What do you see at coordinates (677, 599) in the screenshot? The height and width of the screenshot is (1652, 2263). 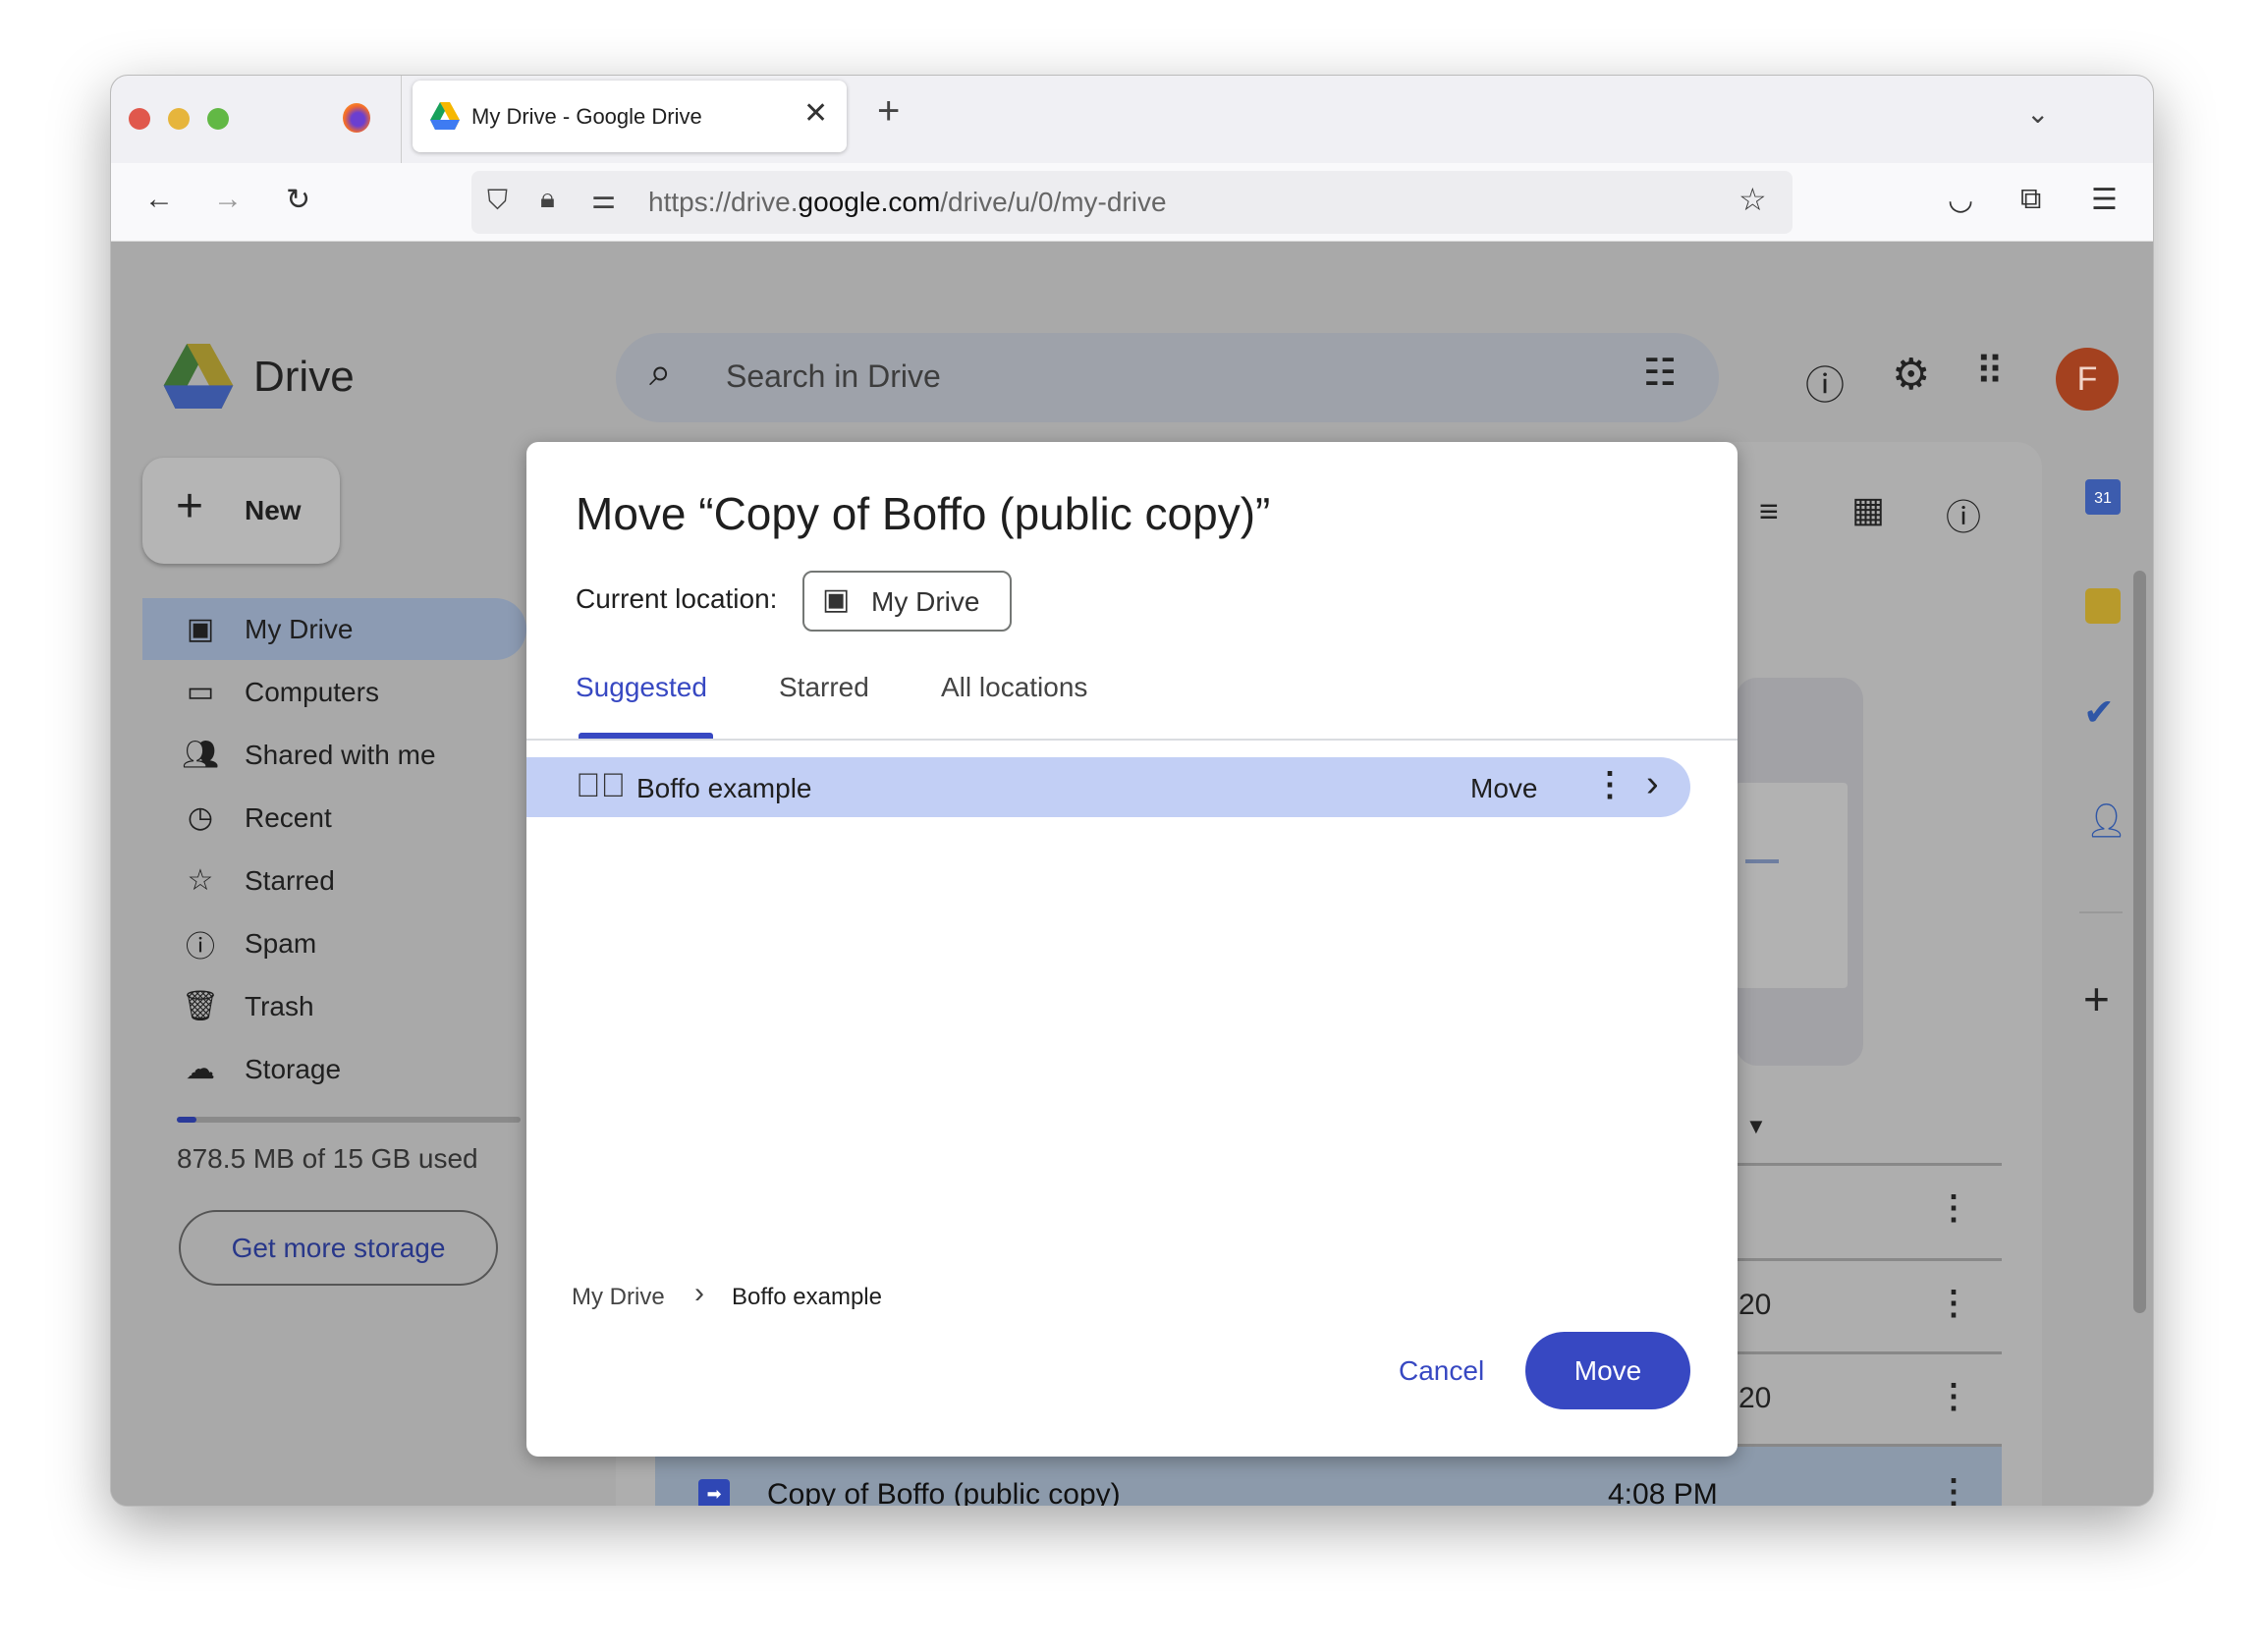 I see `current-location-label: Current location:` at bounding box center [677, 599].